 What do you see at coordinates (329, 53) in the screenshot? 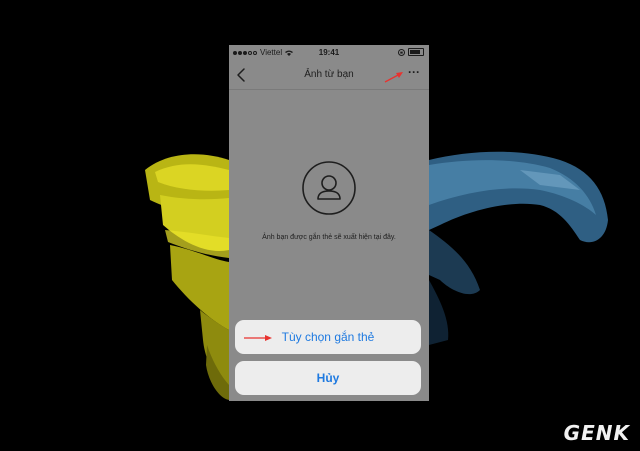
I see `status-bar: Viettel 19:41` at bounding box center [329, 53].